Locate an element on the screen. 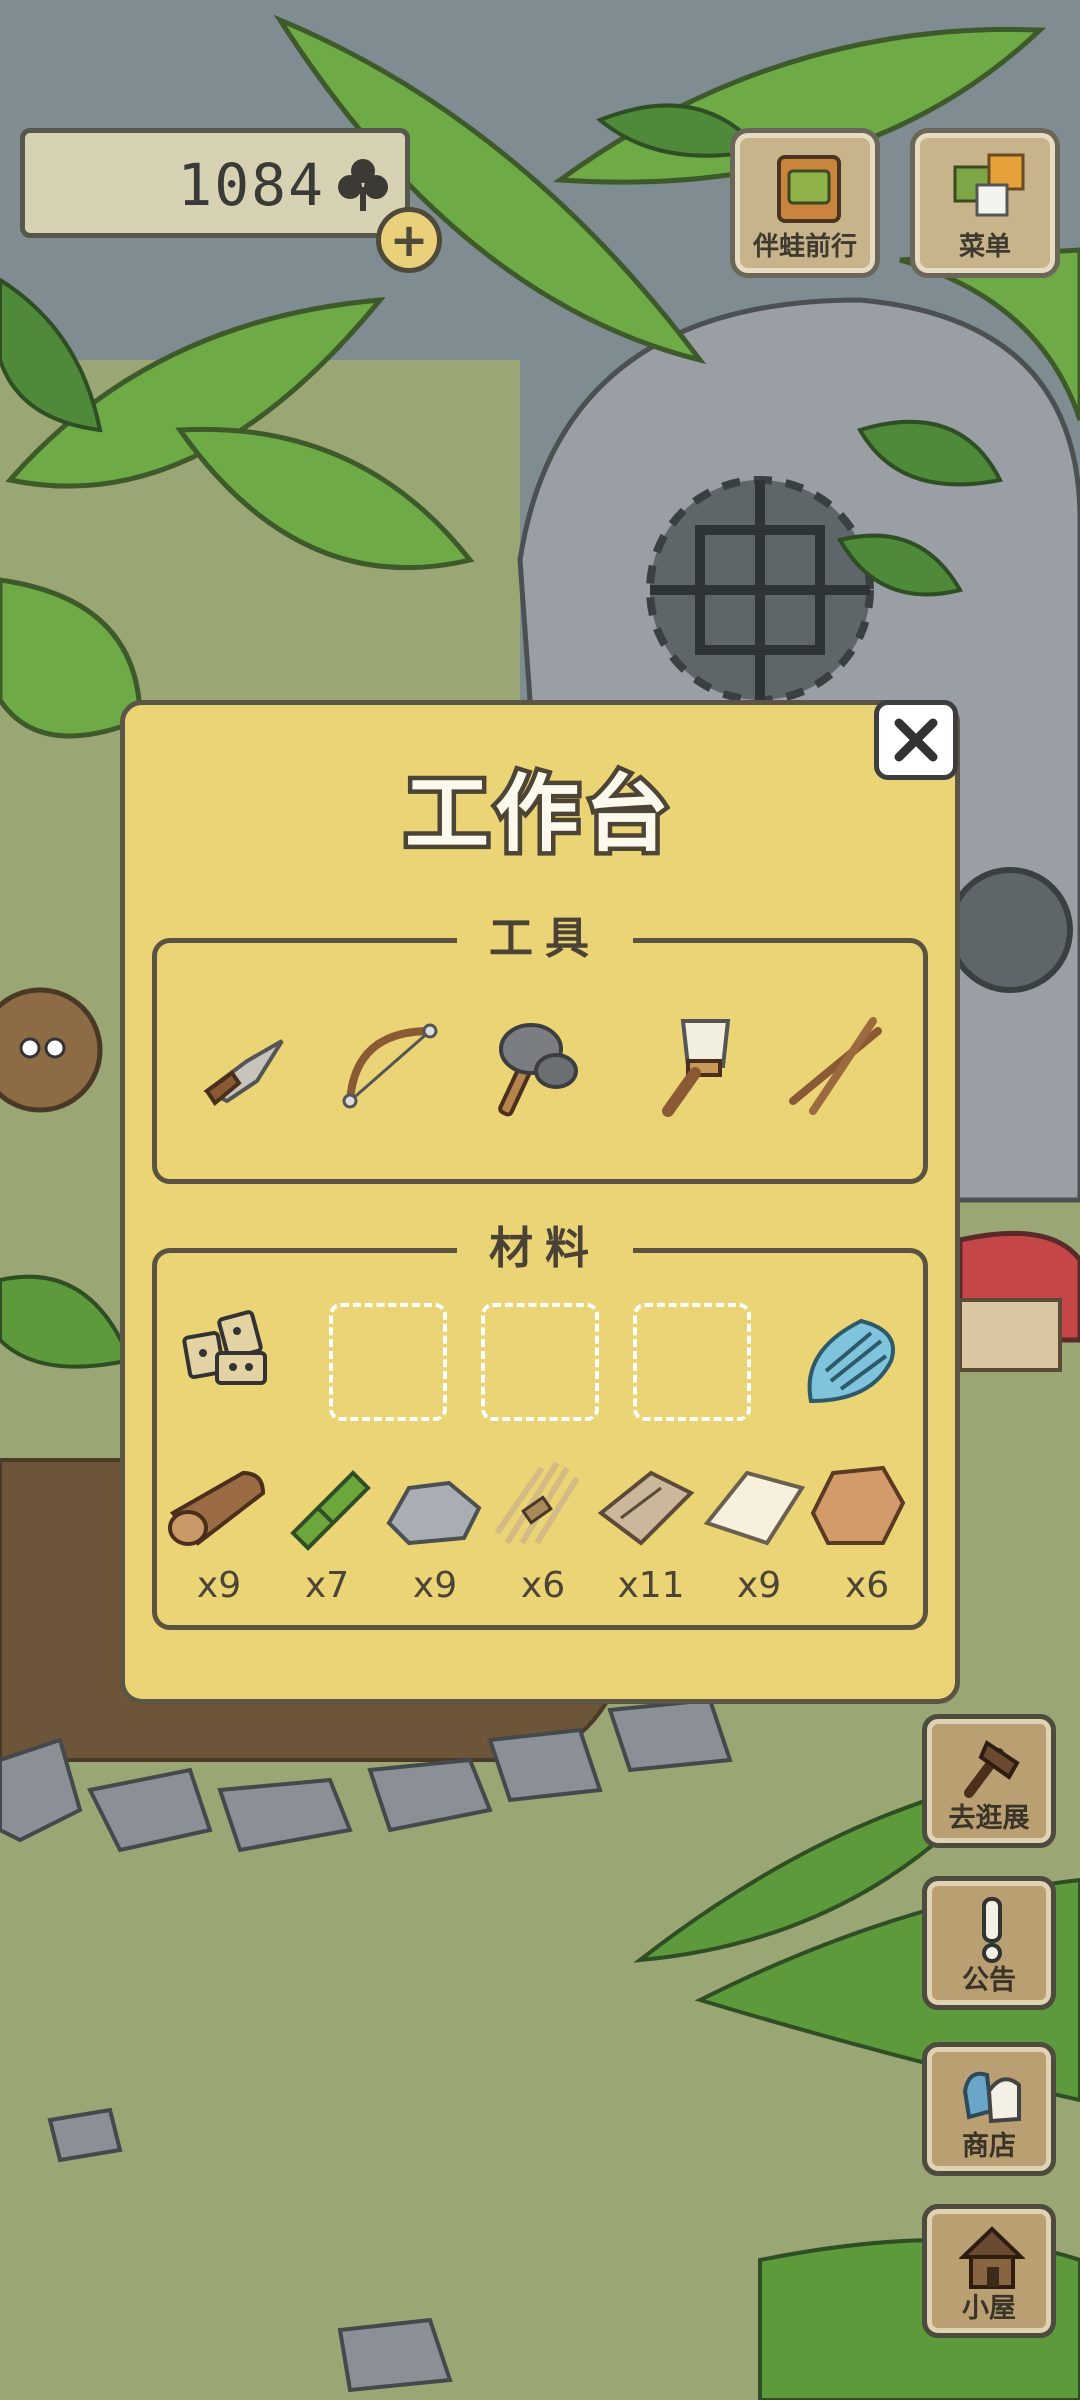 Image resolution: width=1080 pixels, height=2400 pixels. travel-with-frog-label: 伴蛙前行 is located at coordinates (804, 247).